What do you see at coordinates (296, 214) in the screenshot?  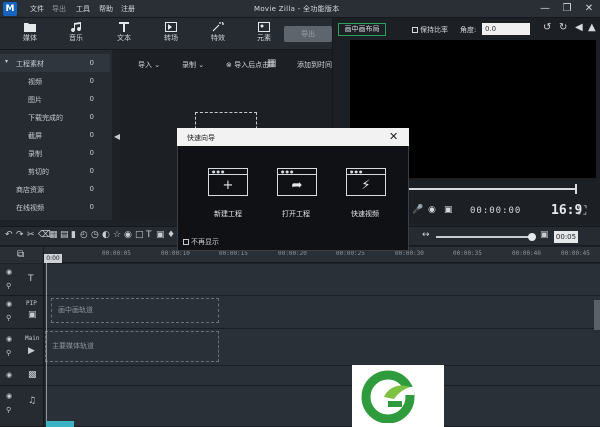 I see `open-project-label: 打开工程` at bounding box center [296, 214].